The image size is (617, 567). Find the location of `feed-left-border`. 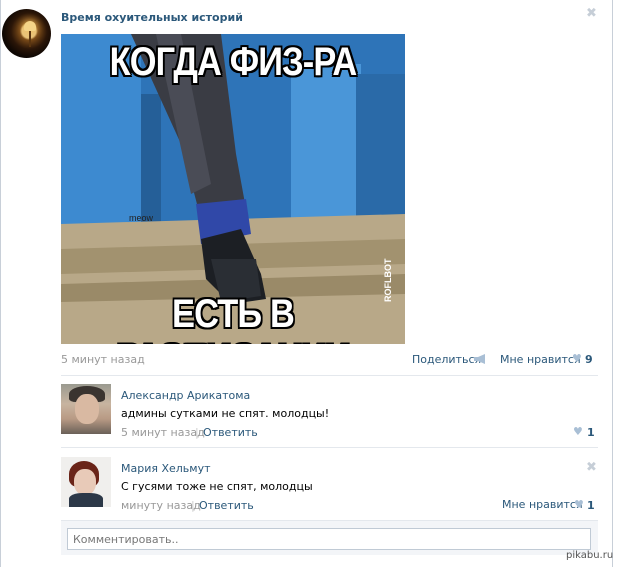

feed-left-border is located at coordinates (0, 283).